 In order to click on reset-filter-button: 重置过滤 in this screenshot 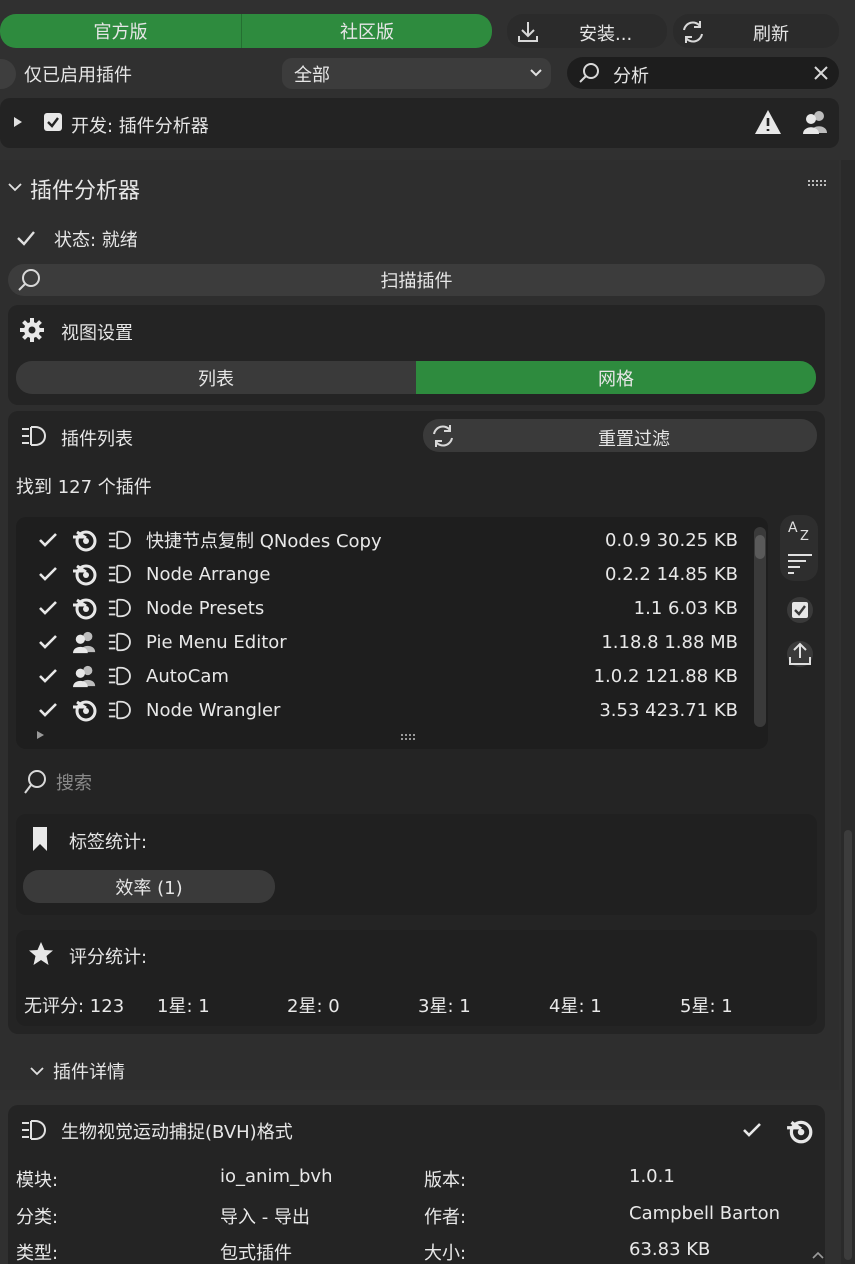, I will do `click(620, 435)`.